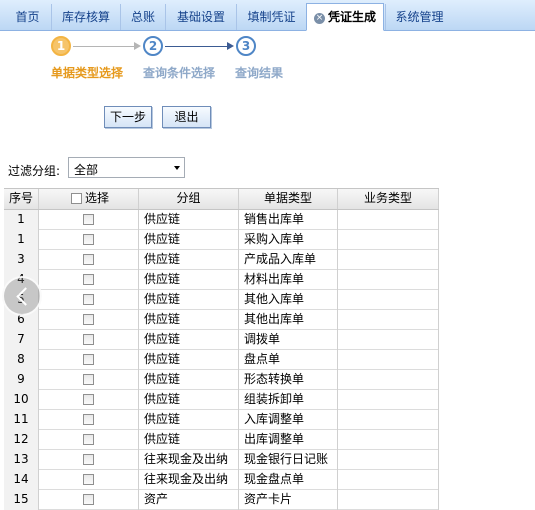 This screenshot has width=535, height=510. What do you see at coordinates (288, 380) in the screenshot?
I see `row-doc-type: 形态转换单` at bounding box center [288, 380].